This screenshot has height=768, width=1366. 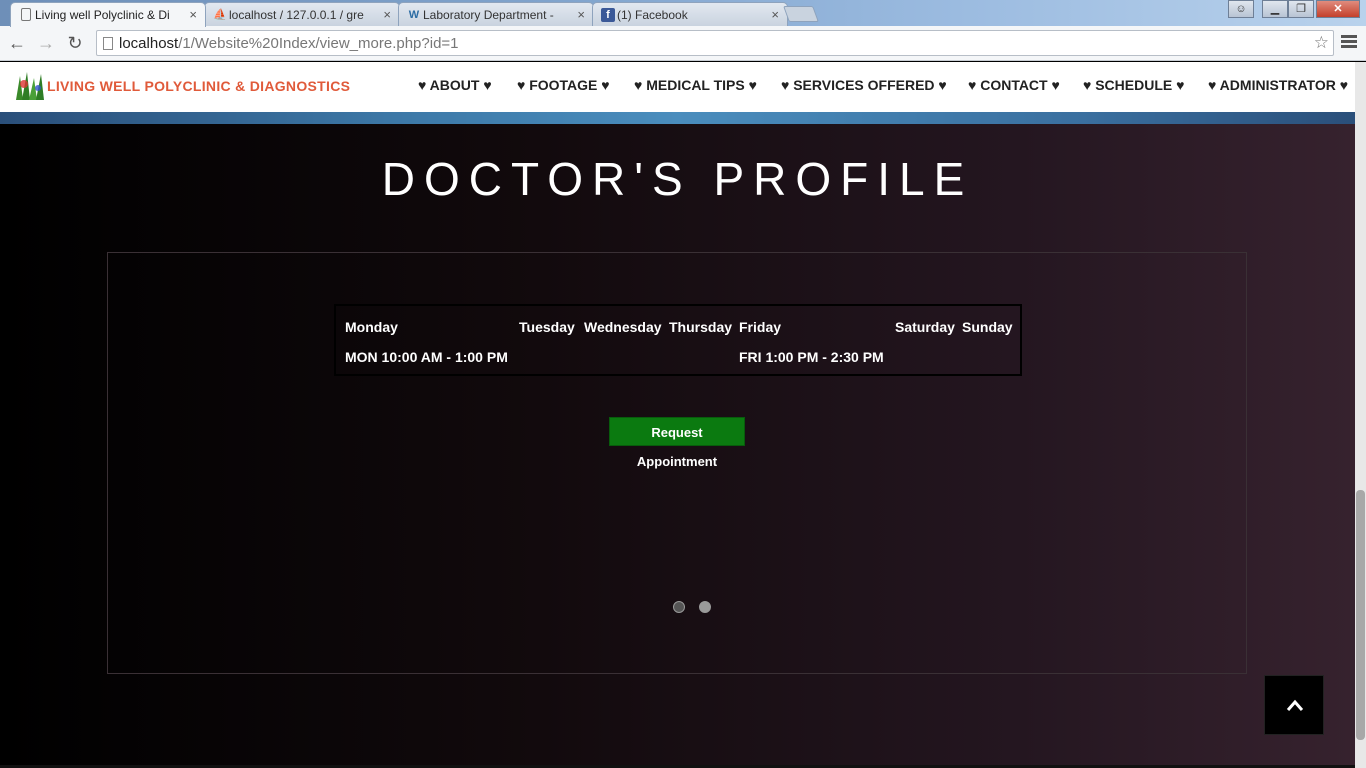 What do you see at coordinates (1275, 9) in the screenshot?
I see `minimize-icon: ▁` at bounding box center [1275, 9].